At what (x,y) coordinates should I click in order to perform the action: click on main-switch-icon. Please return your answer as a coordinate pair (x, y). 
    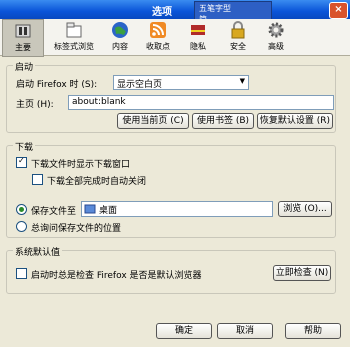
    Looking at the image, I should click on (23, 31).